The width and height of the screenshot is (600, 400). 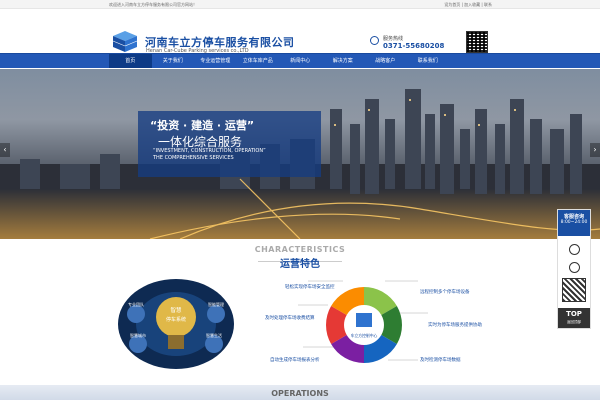 I want to click on feature-item: 远程控制多个停车场设备, so click(x=445, y=292).